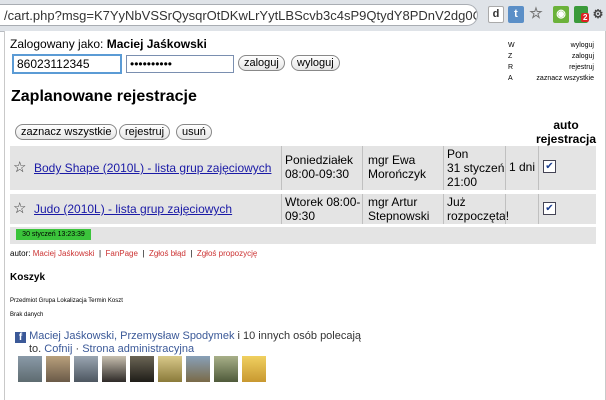 This screenshot has height=400, width=606. I want to click on logged-in-line: Zalogowany jako: Maciej Jaśkowski, so click(108, 44).